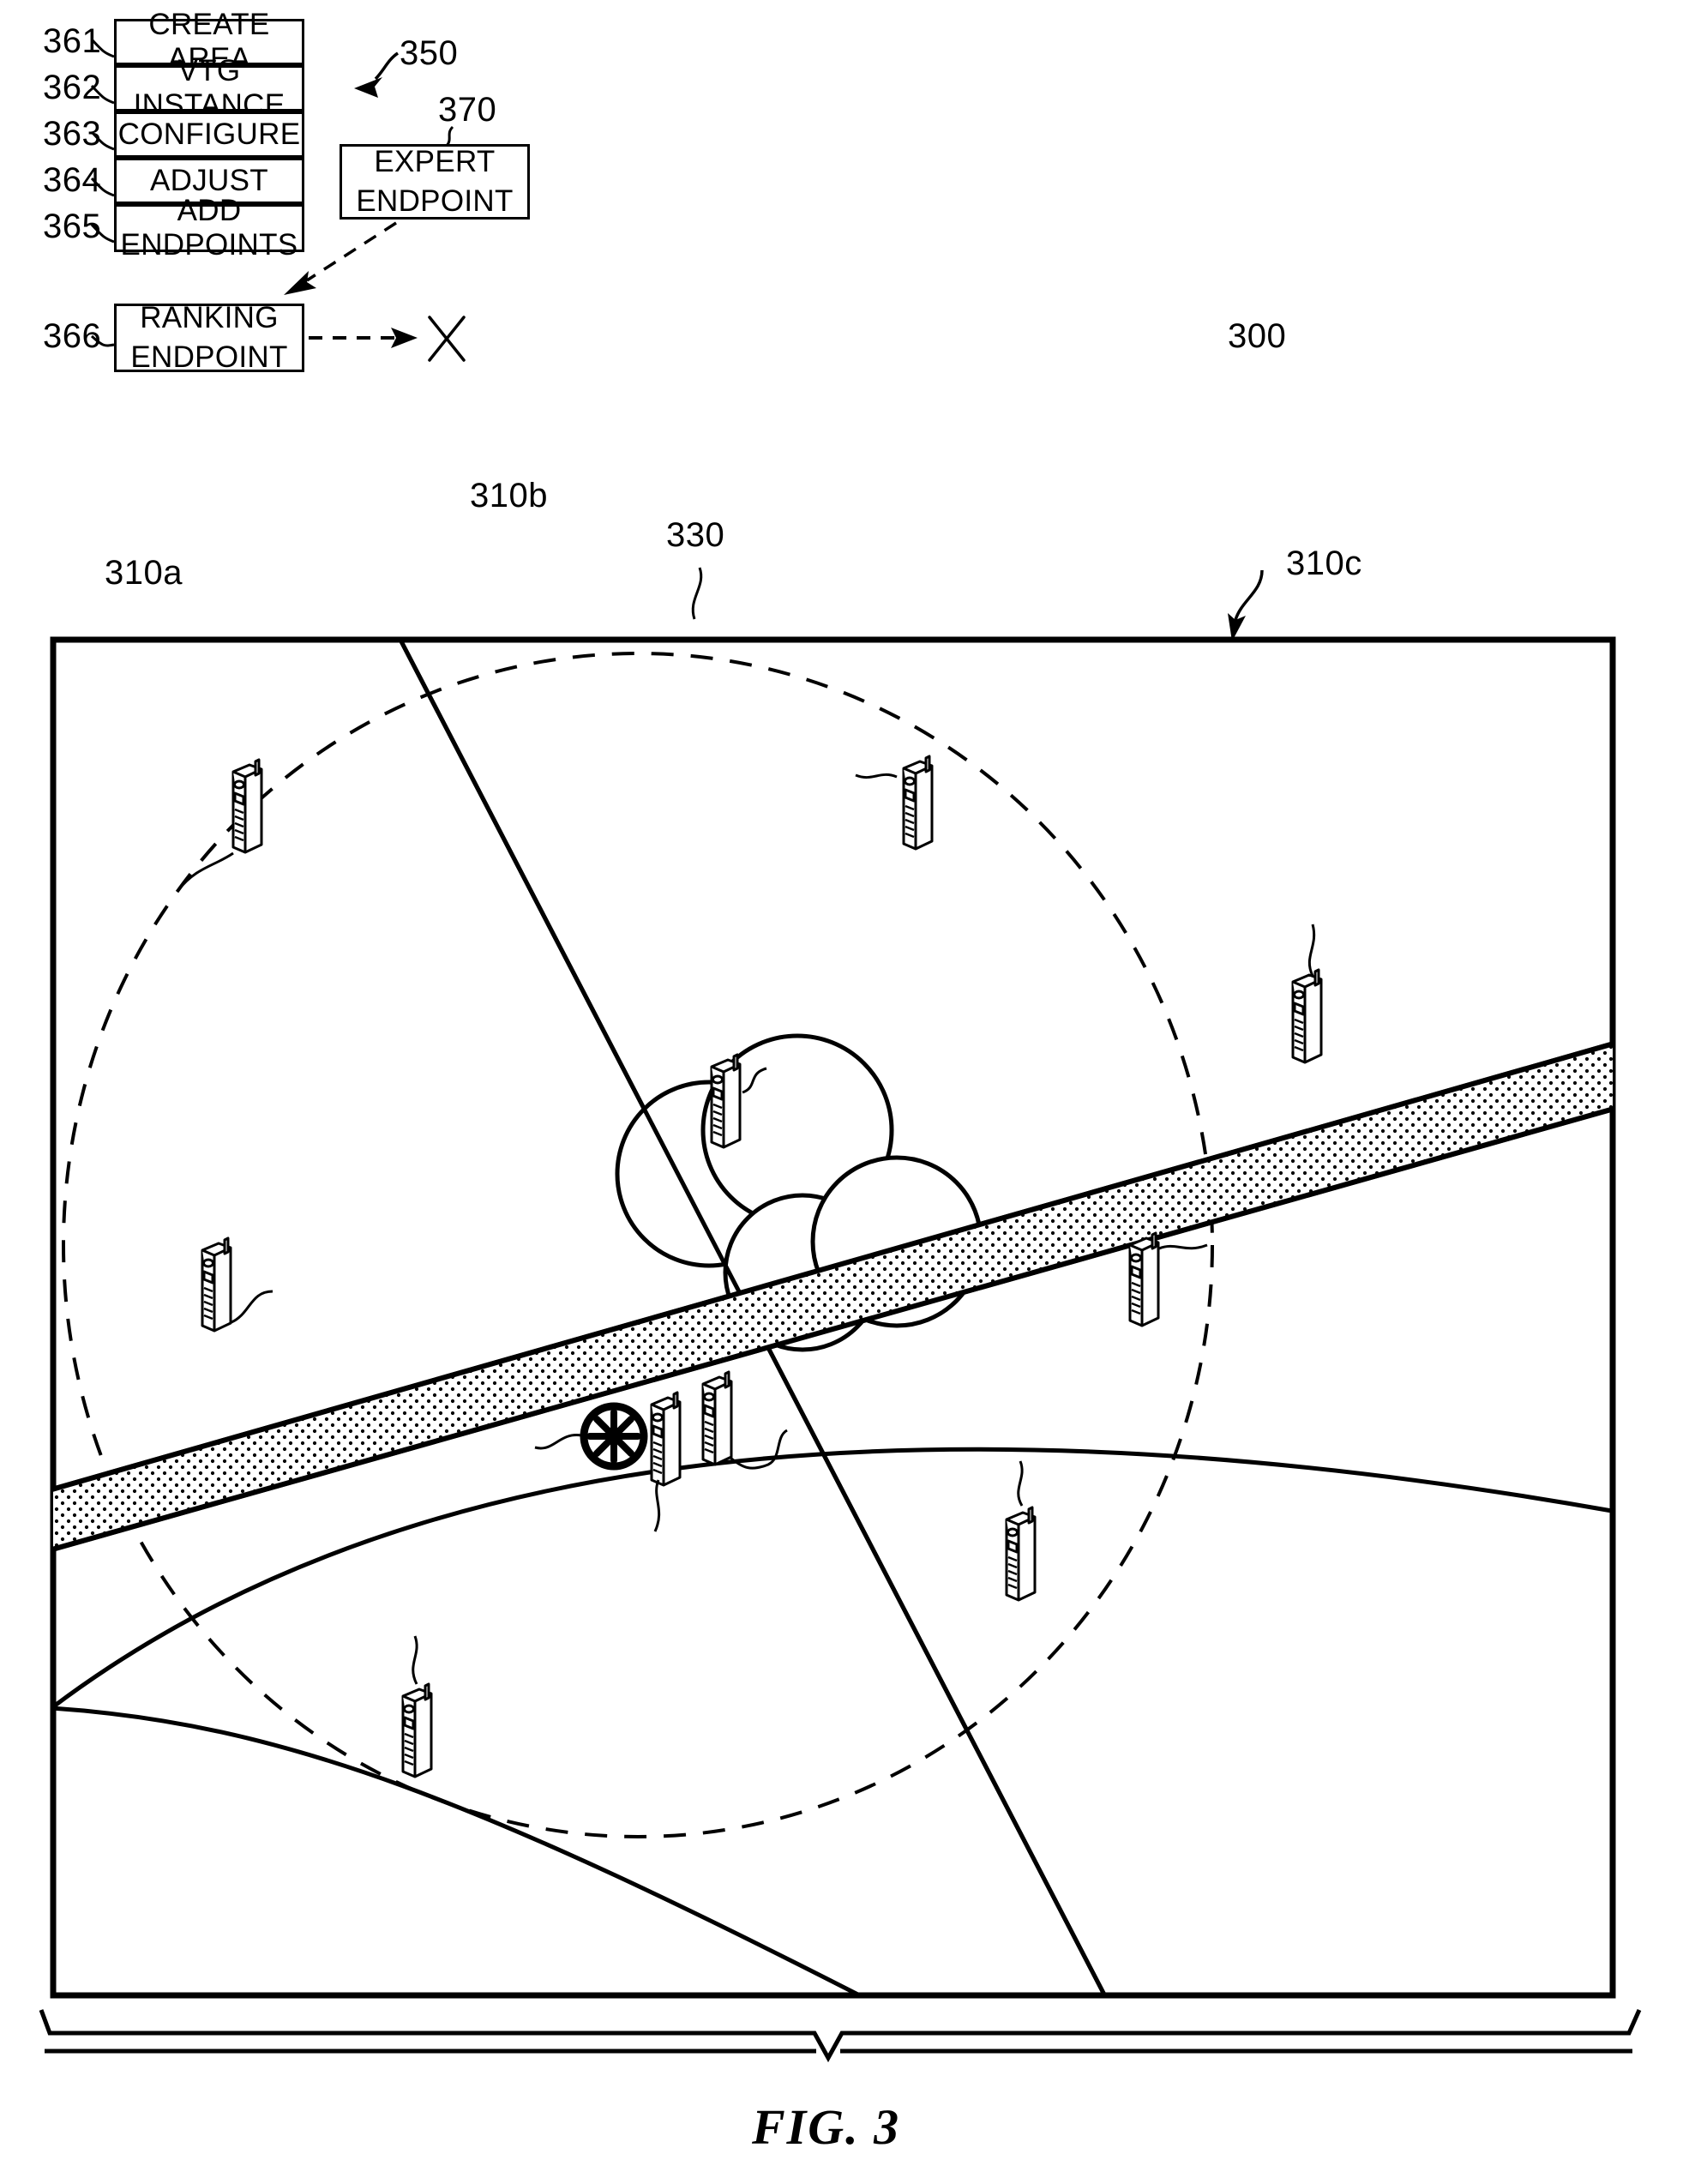  Describe the element at coordinates (840, 2036) in the screenshot. I see `sheet-break-line` at that location.